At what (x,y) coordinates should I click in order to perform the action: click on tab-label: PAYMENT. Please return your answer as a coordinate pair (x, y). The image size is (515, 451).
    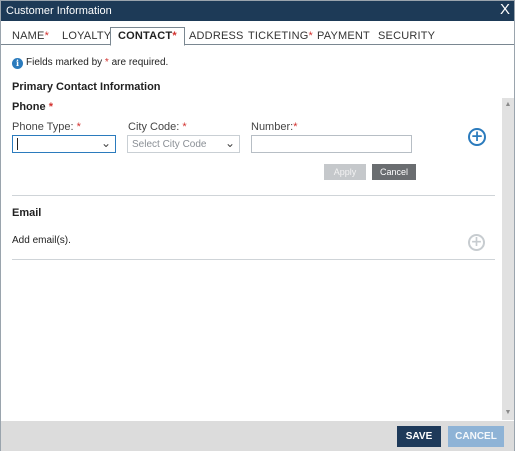
    Looking at the image, I should click on (343, 36).